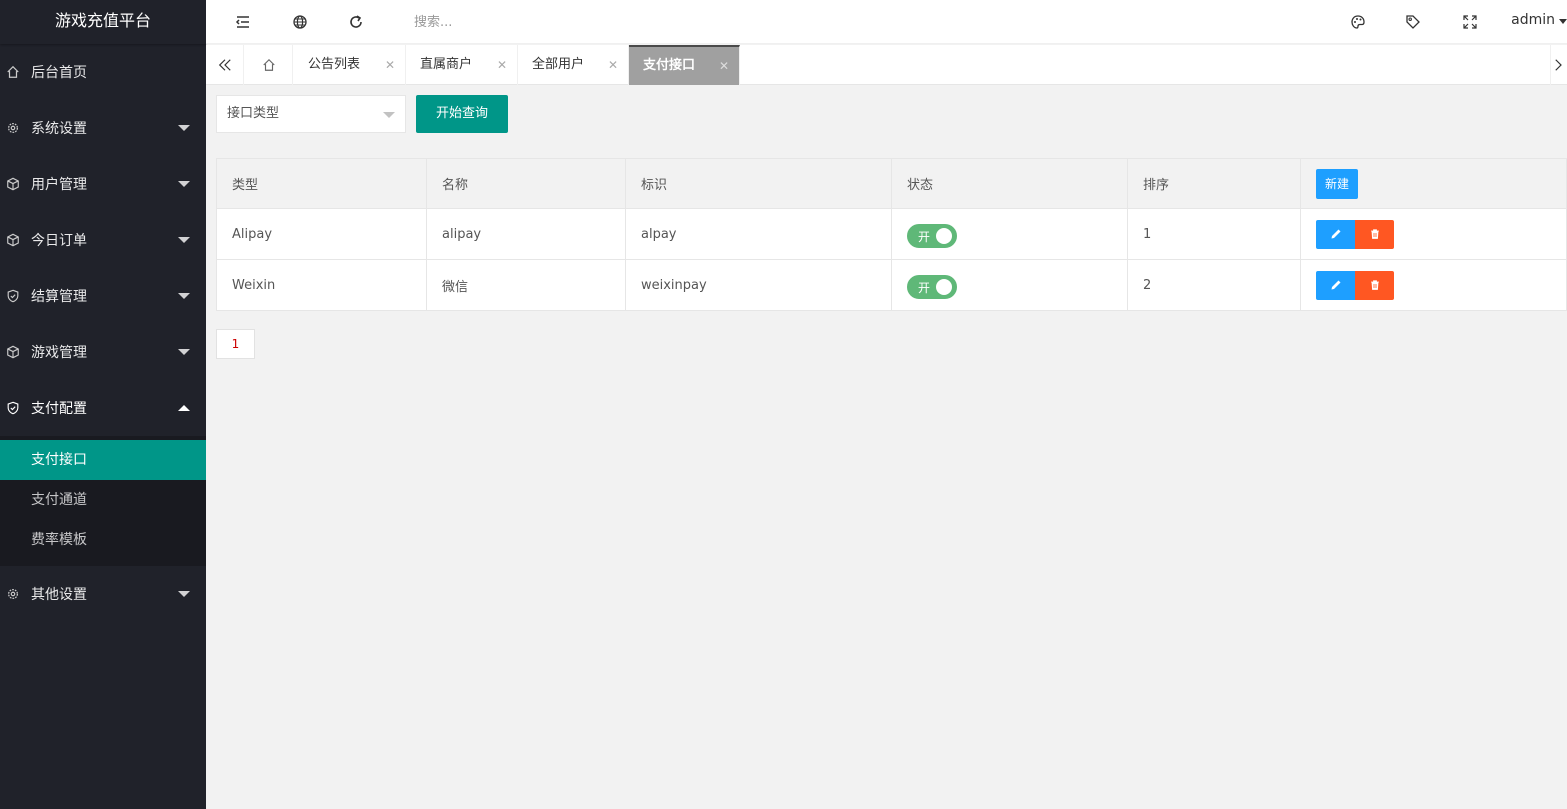  I want to click on tabs-scroll-right-button, so click(1558, 65).